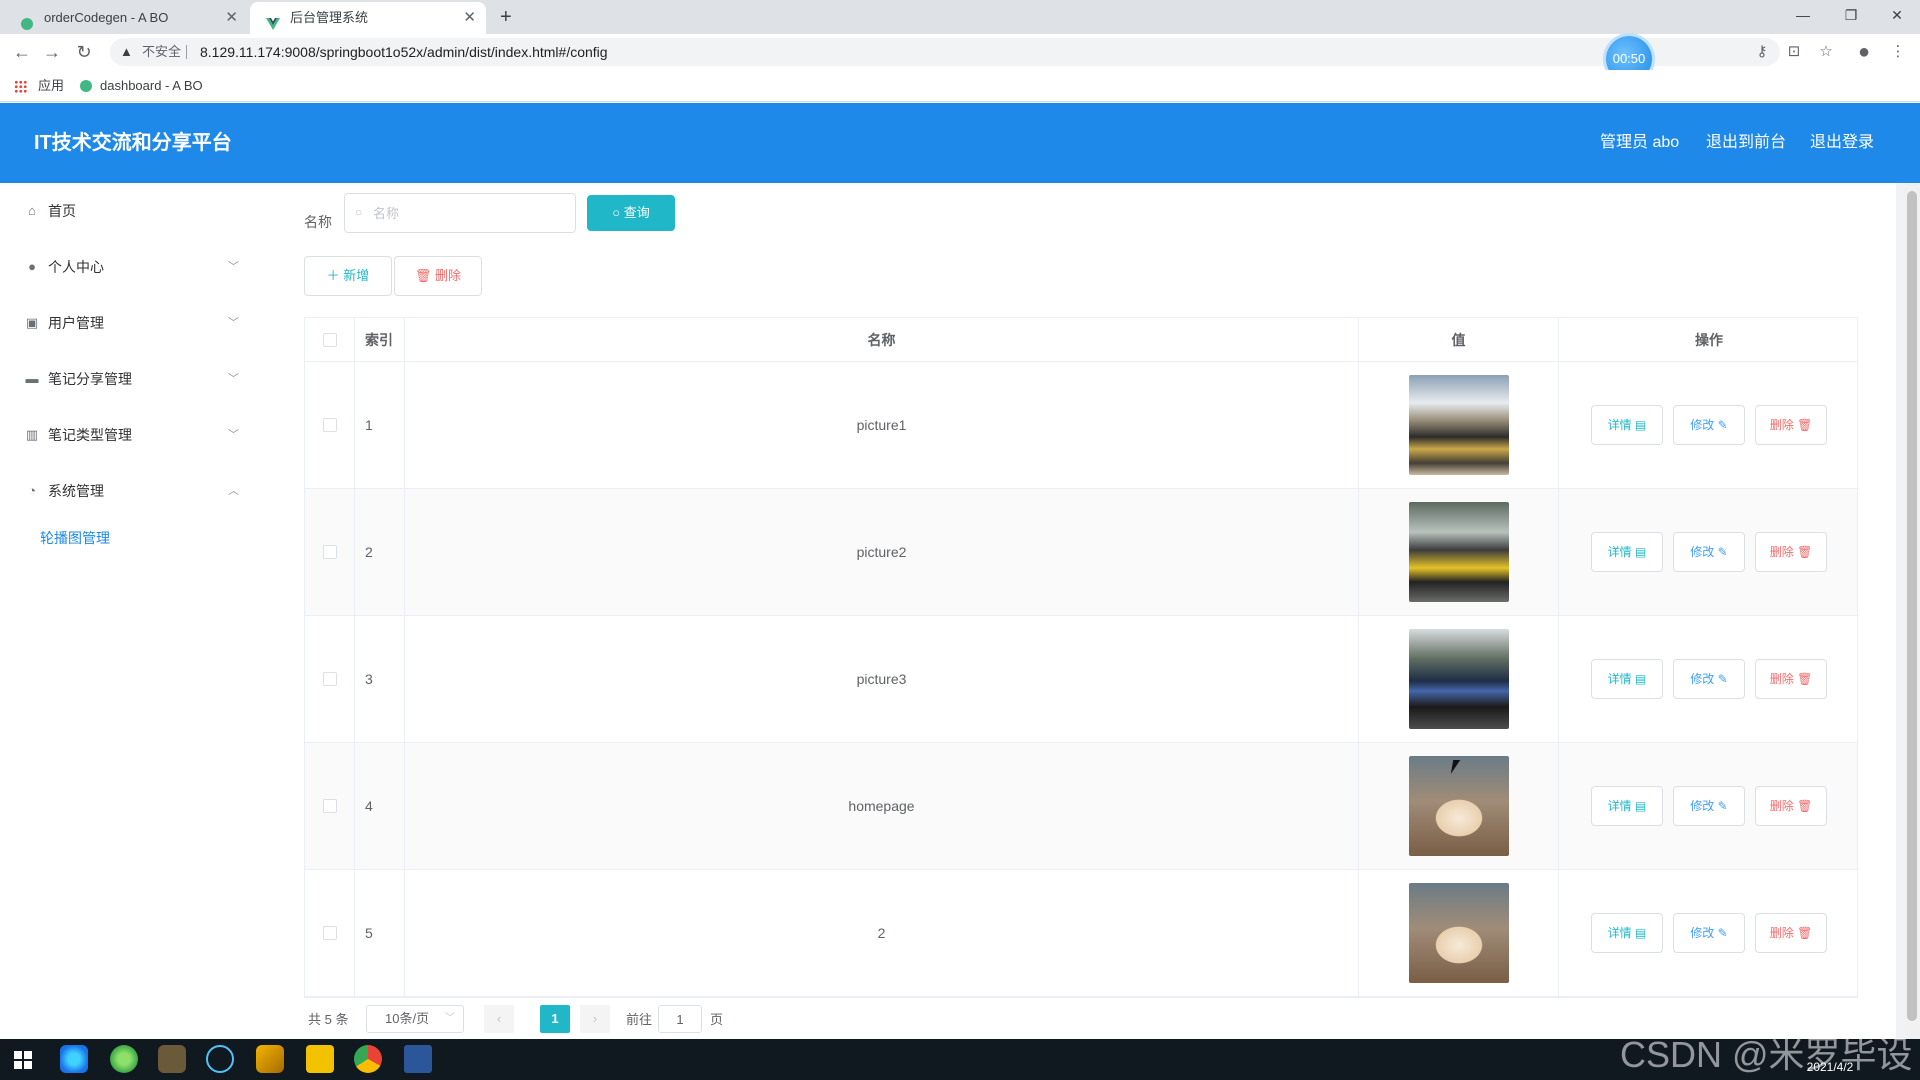 The image size is (1920, 1080). What do you see at coordinates (142, 379) in the screenshot?
I see `sidebar-item-note-share-management: ▬ 笔记分享管理 ﹀` at bounding box center [142, 379].